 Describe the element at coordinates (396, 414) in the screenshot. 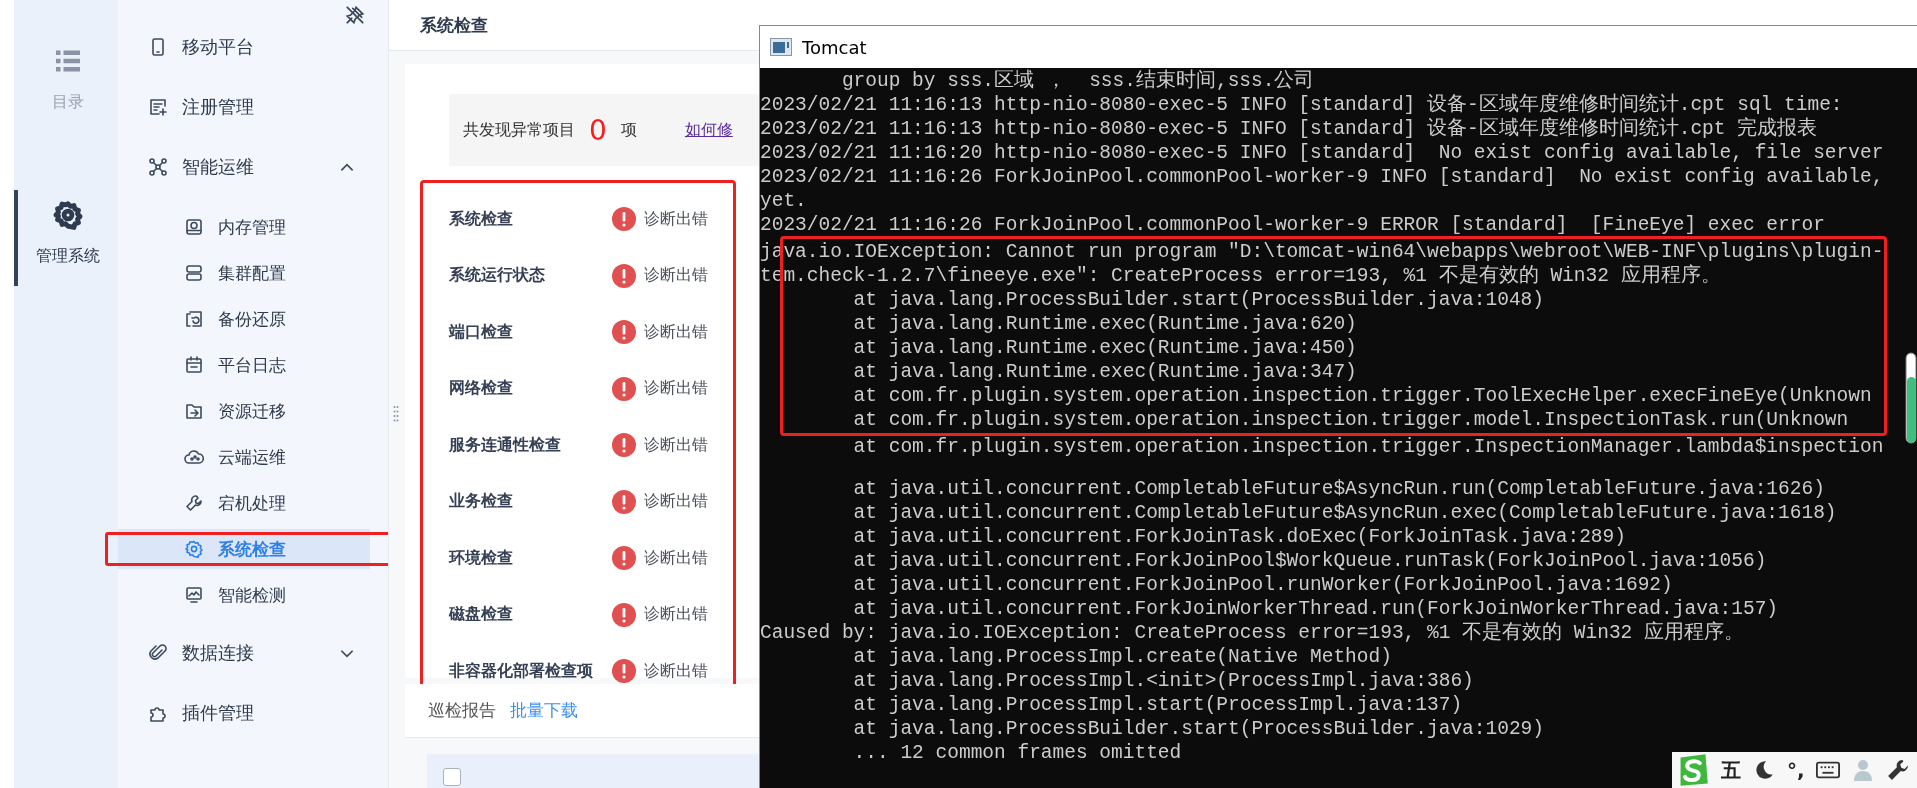

I see `drag-handle` at that location.